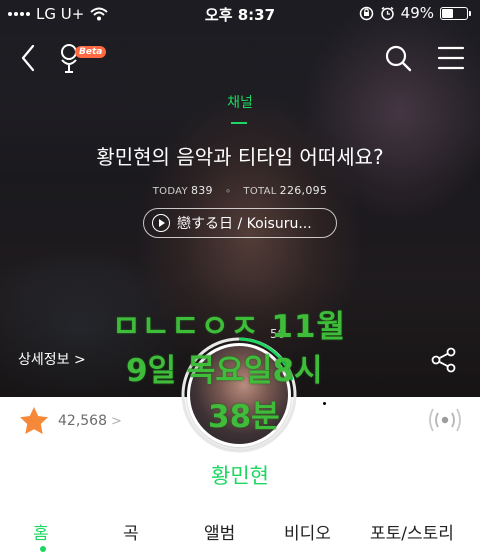 This screenshot has width=480, height=559. Describe the element at coordinates (201, 190) in the screenshot. I see `today-count: 839` at that location.